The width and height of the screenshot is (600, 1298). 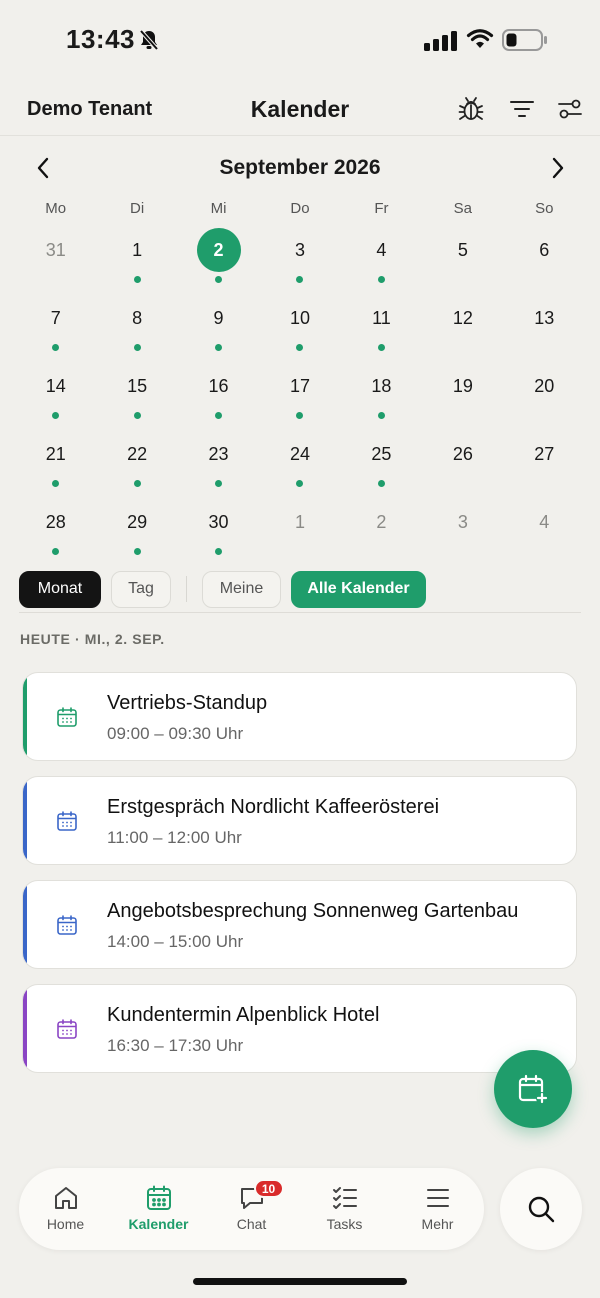 I want to click on day-number: 10, so click(x=299, y=317).